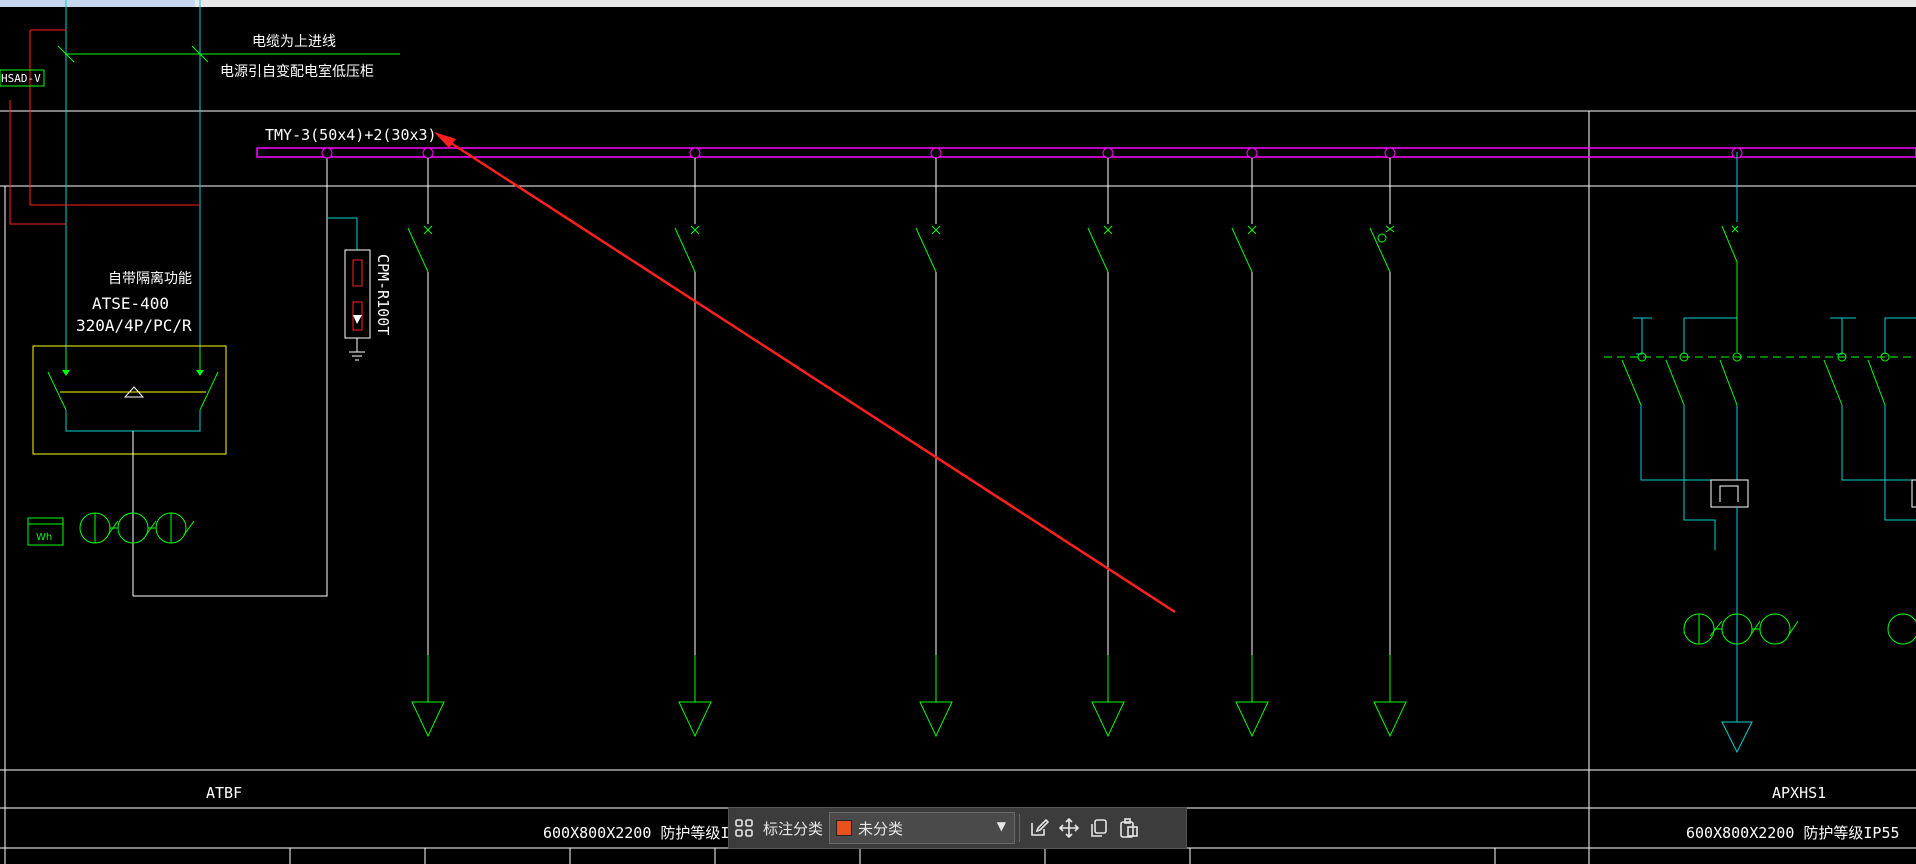 The image size is (1916, 864). What do you see at coordinates (130, 303) in the screenshot?
I see `atse-model: ATSE-400` at bounding box center [130, 303].